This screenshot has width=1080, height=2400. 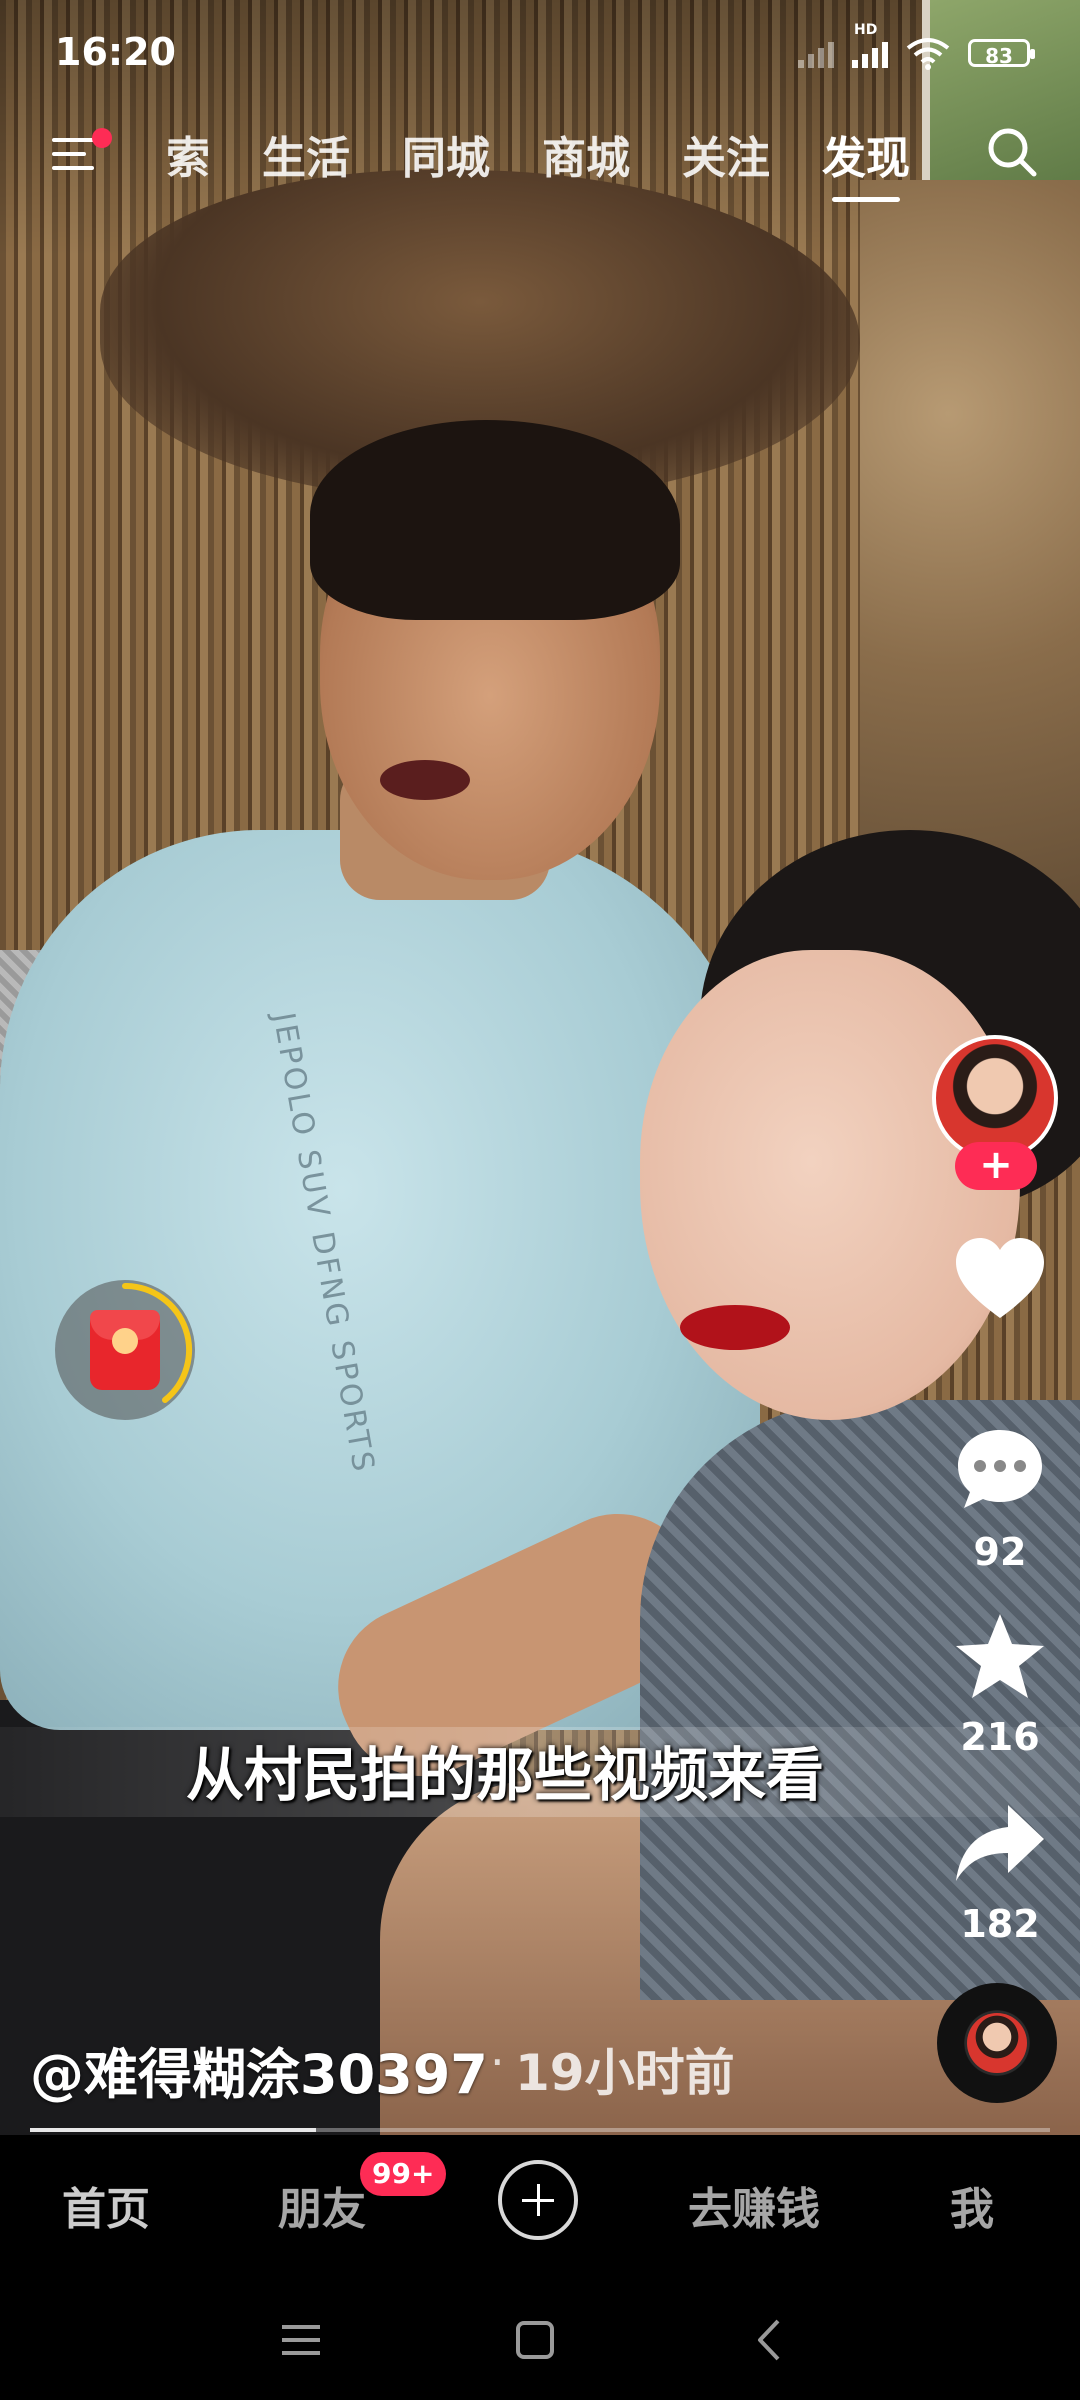 What do you see at coordinates (870, 45) in the screenshot?
I see `signal-icon-2: HD` at bounding box center [870, 45].